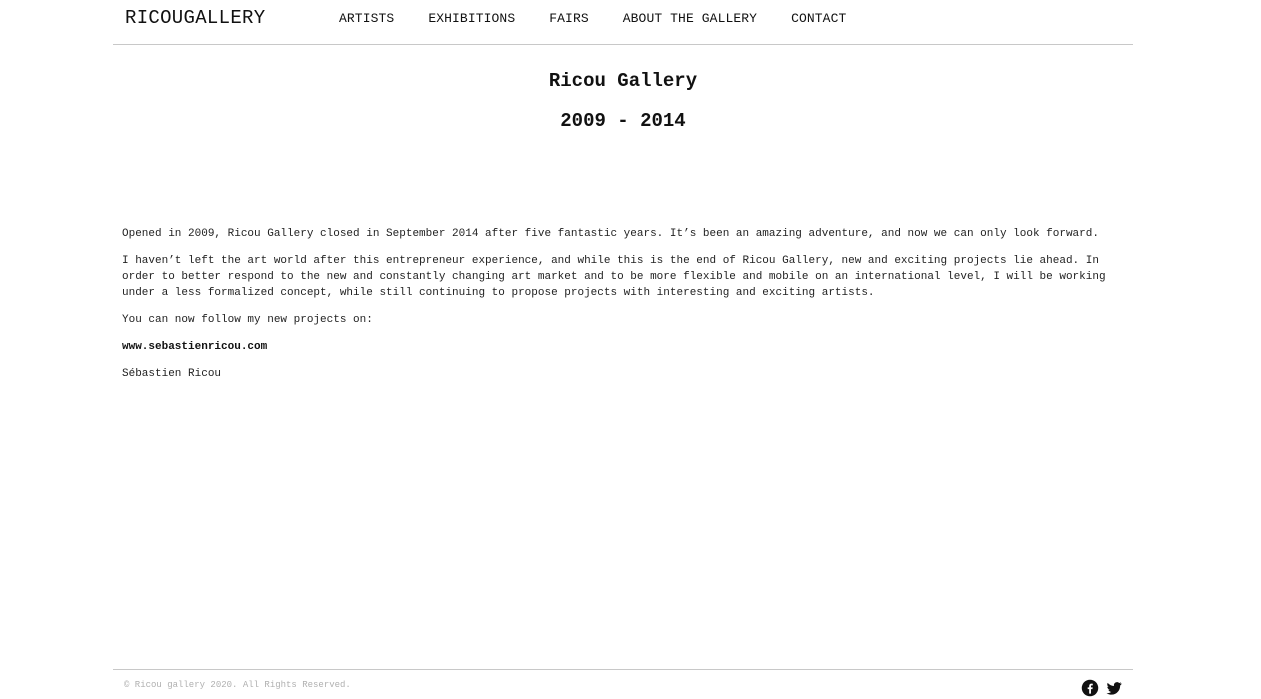 The width and height of the screenshot is (1261, 699). What do you see at coordinates (471, 18) in the screenshot?
I see `nav-item-exhibitions: EXHIBITIONS` at bounding box center [471, 18].